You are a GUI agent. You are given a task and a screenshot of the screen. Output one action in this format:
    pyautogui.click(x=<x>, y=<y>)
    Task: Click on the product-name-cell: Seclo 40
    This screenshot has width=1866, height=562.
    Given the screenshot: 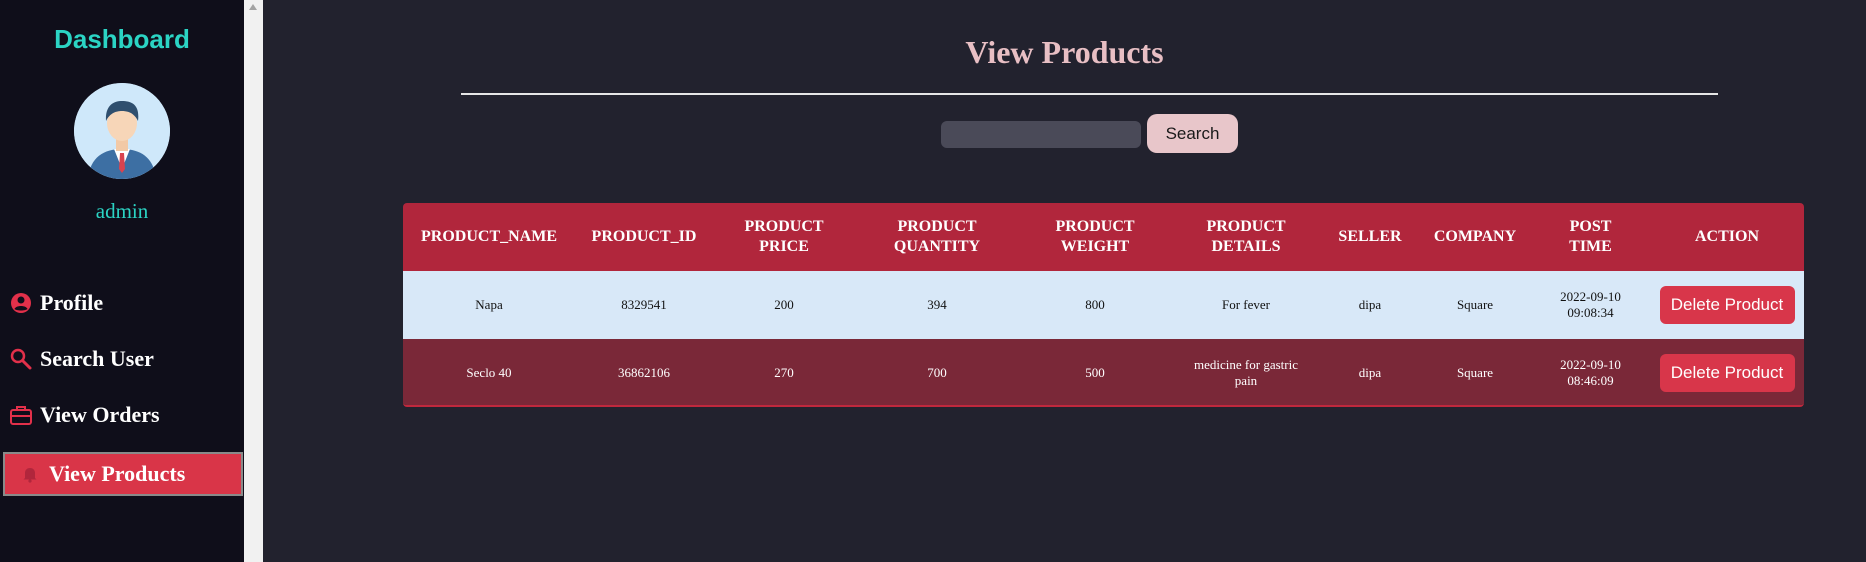 What is the action you would take?
    pyautogui.click(x=489, y=372)
    